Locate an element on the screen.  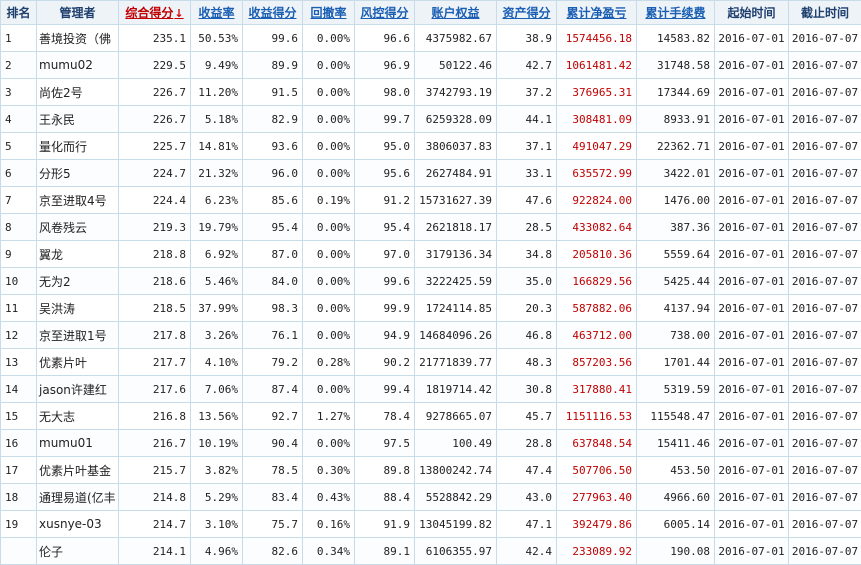
header-label: 资产得分 is located at coordinates (526, 13).